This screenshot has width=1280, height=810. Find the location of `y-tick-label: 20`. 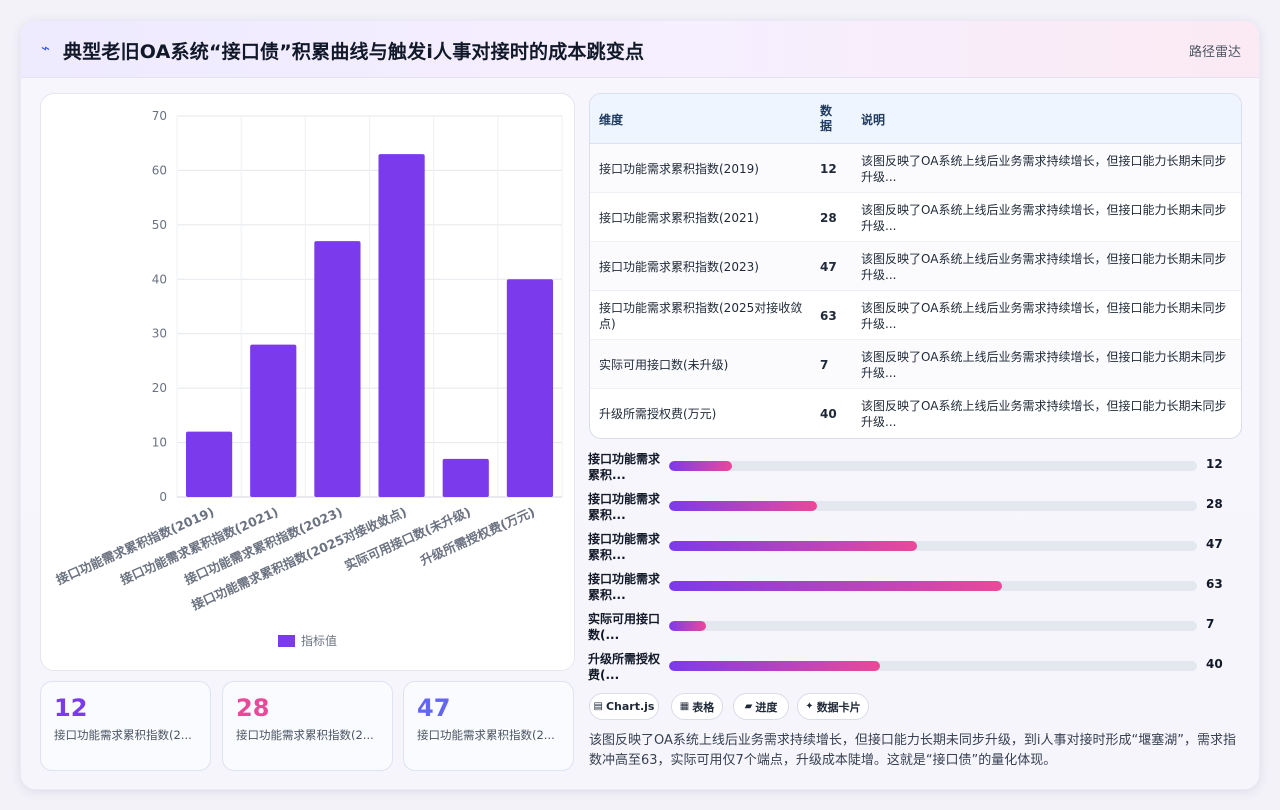

y-tick-label: 20 is located at coordinates (159, 388).